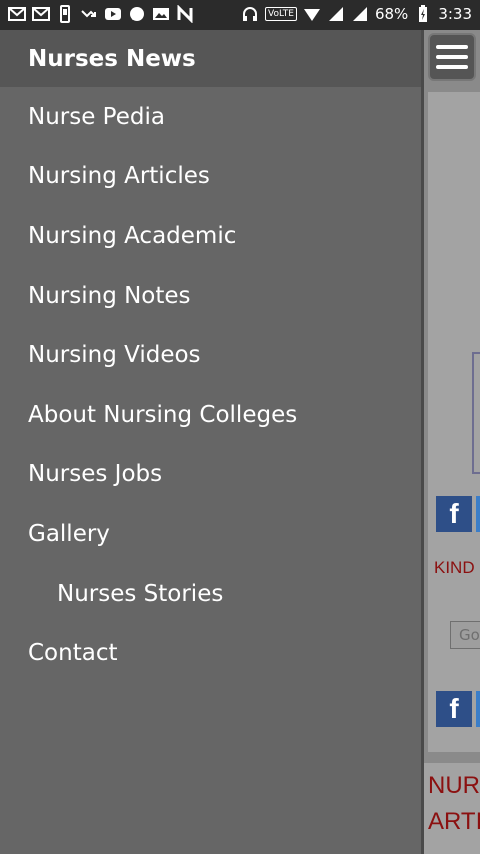 The image size is (480, 854). I want to click on battery-charging-icon, so click(423, 14).